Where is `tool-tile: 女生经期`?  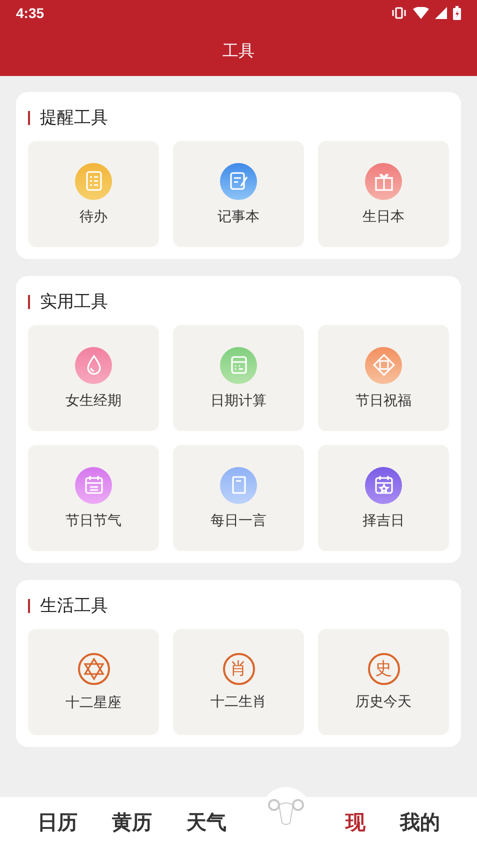
tool-tile: 女生经期 is located at coordinates (93, 378).